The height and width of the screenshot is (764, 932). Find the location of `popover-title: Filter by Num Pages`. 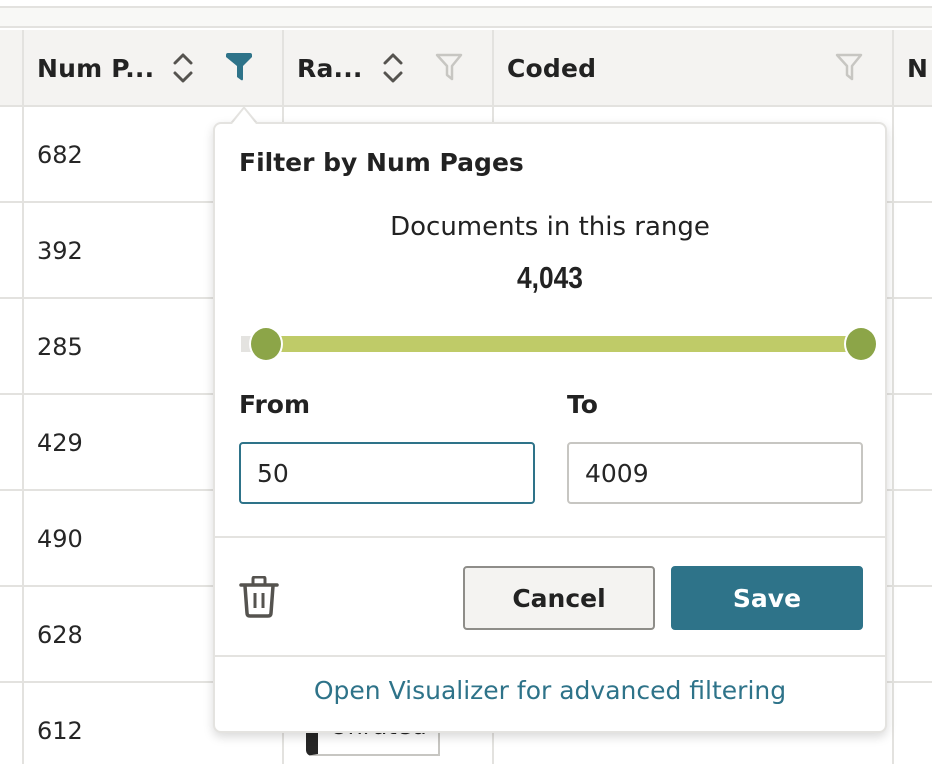

popover-title: Filter by Num Pages is located at coordinates (381, 162).